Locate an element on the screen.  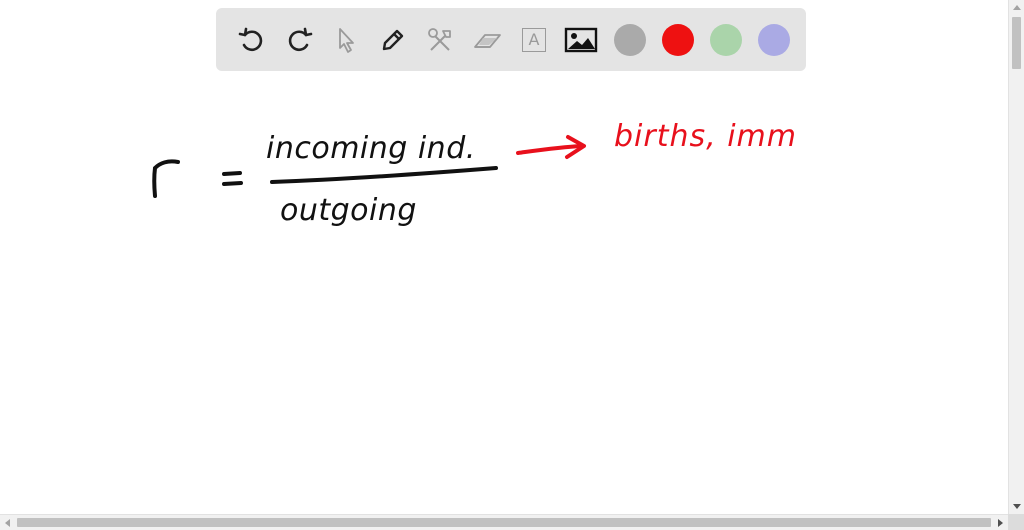
text-tool-button: A is located at coordinates (534, 40).